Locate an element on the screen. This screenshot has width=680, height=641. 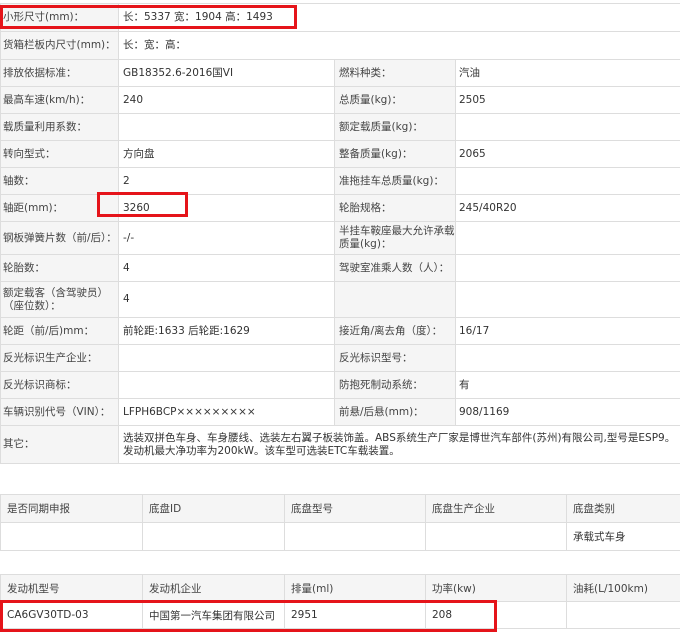
spec-row: 轴距(mm)： 3260 轮胎规格： 245/40R20 is located at coordinates (340, 208).